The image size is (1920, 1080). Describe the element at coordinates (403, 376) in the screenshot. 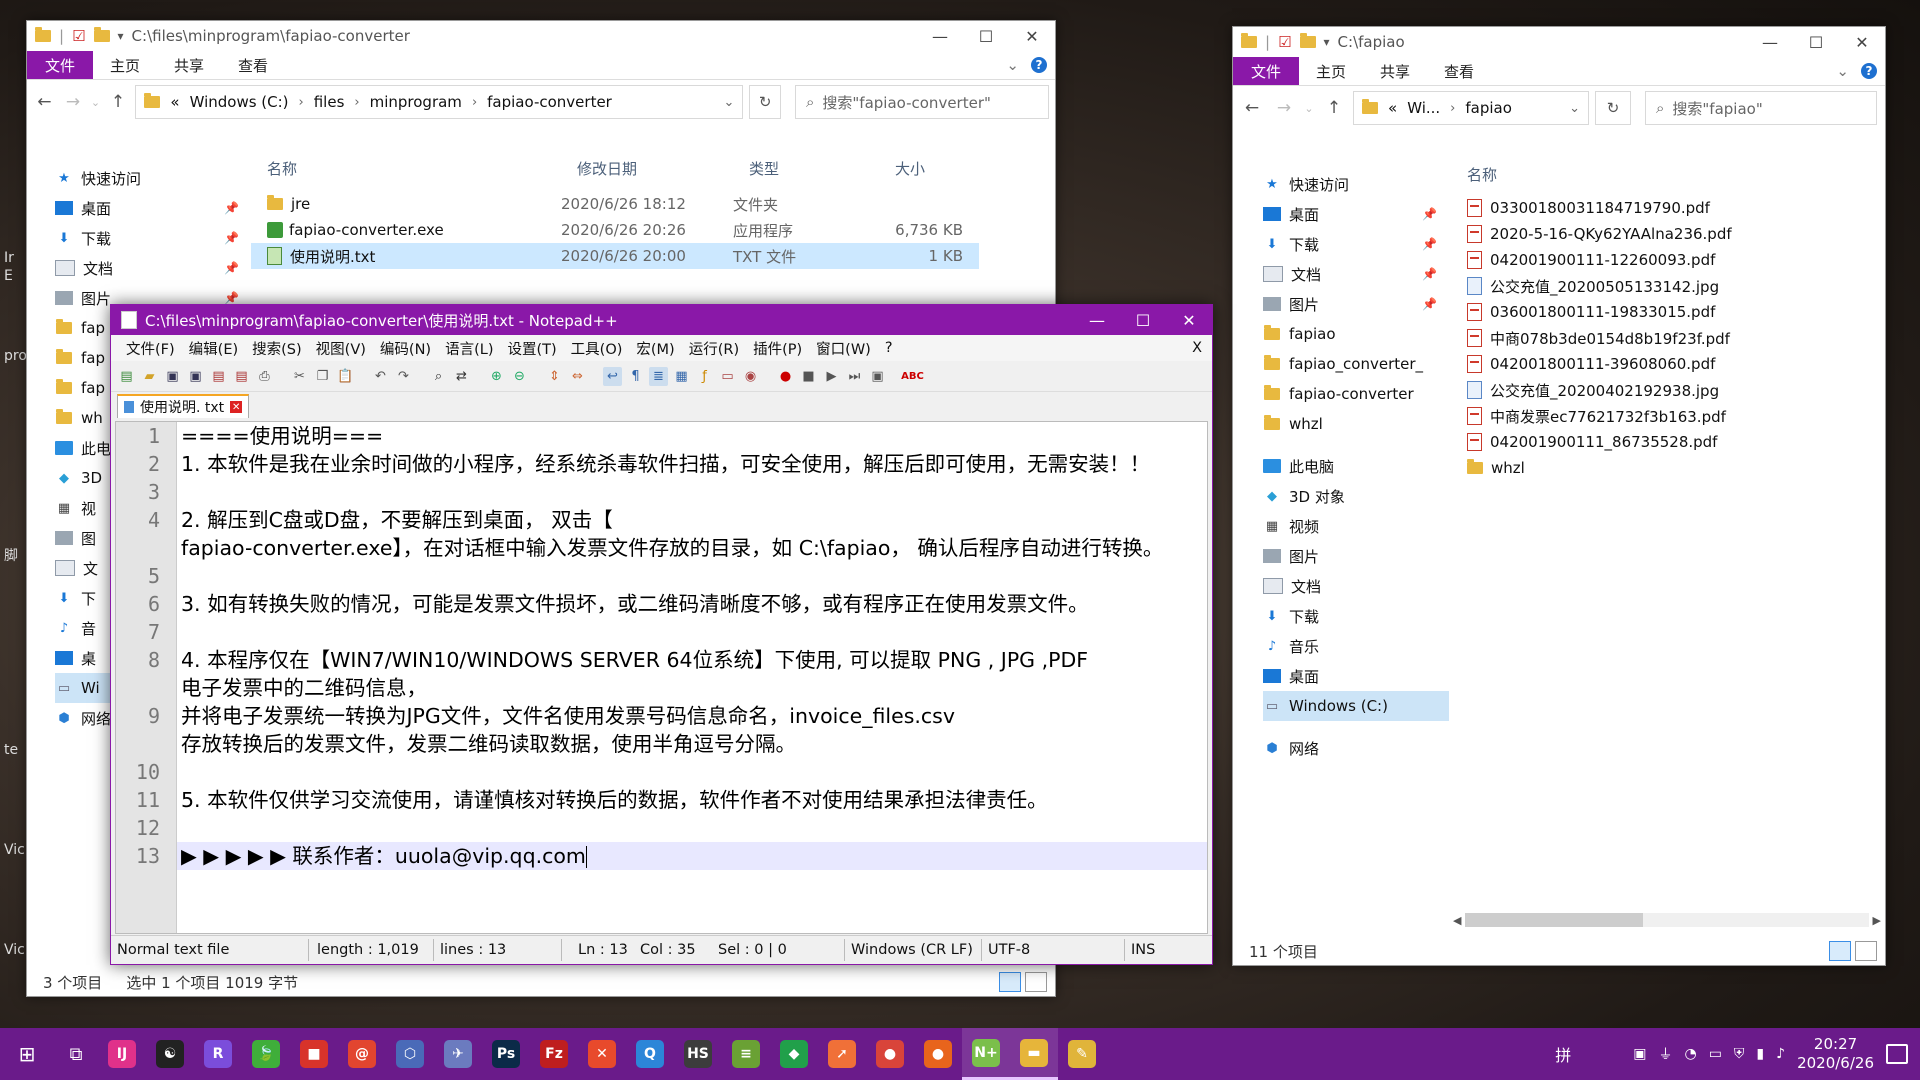

I see `redo-icon: ↷` at that location.